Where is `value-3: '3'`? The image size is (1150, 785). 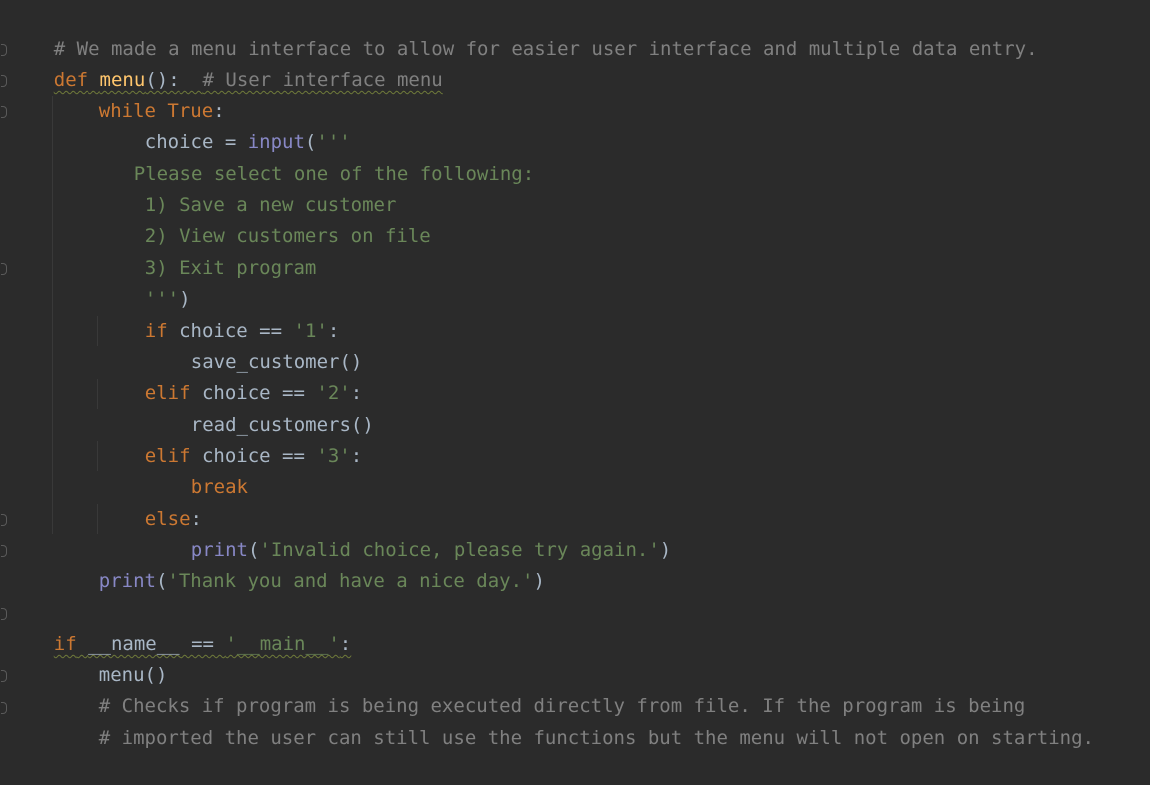
value-3: '3' is located at coordinates (333, 456).